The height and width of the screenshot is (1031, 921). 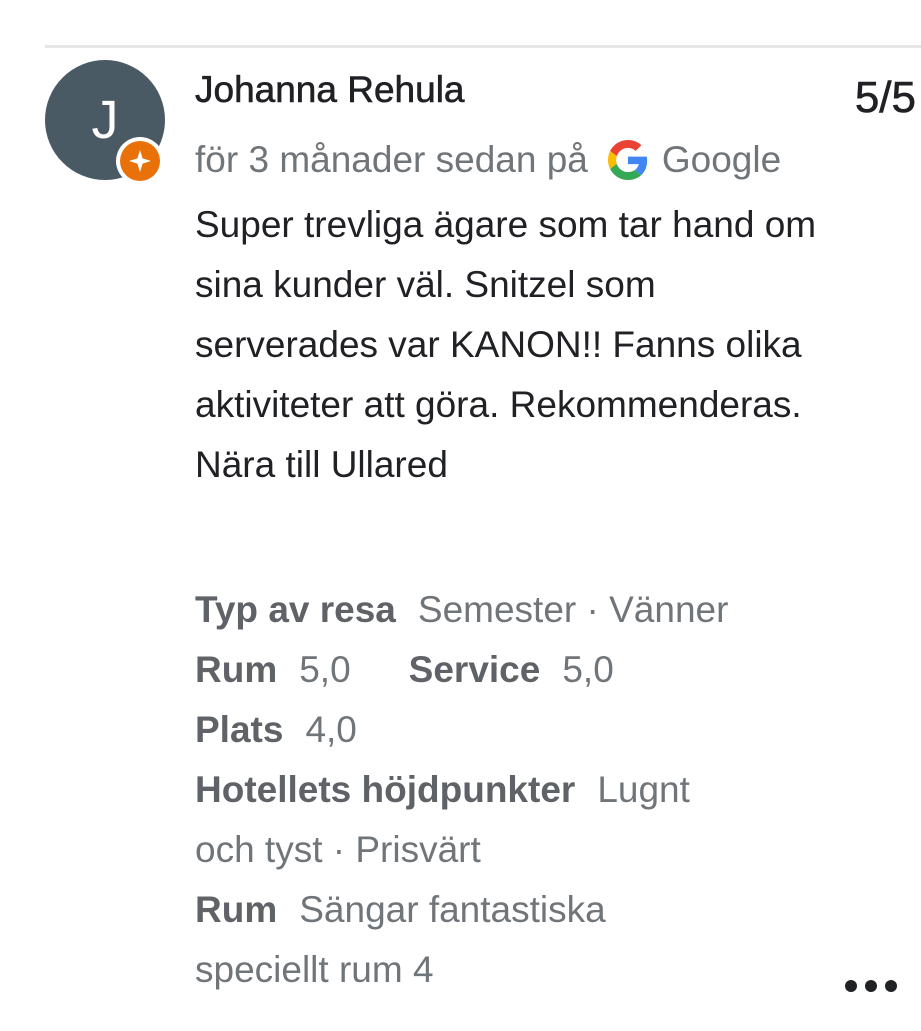 I want to click on location-rating-label: Plats, so click(x=239, y=729).